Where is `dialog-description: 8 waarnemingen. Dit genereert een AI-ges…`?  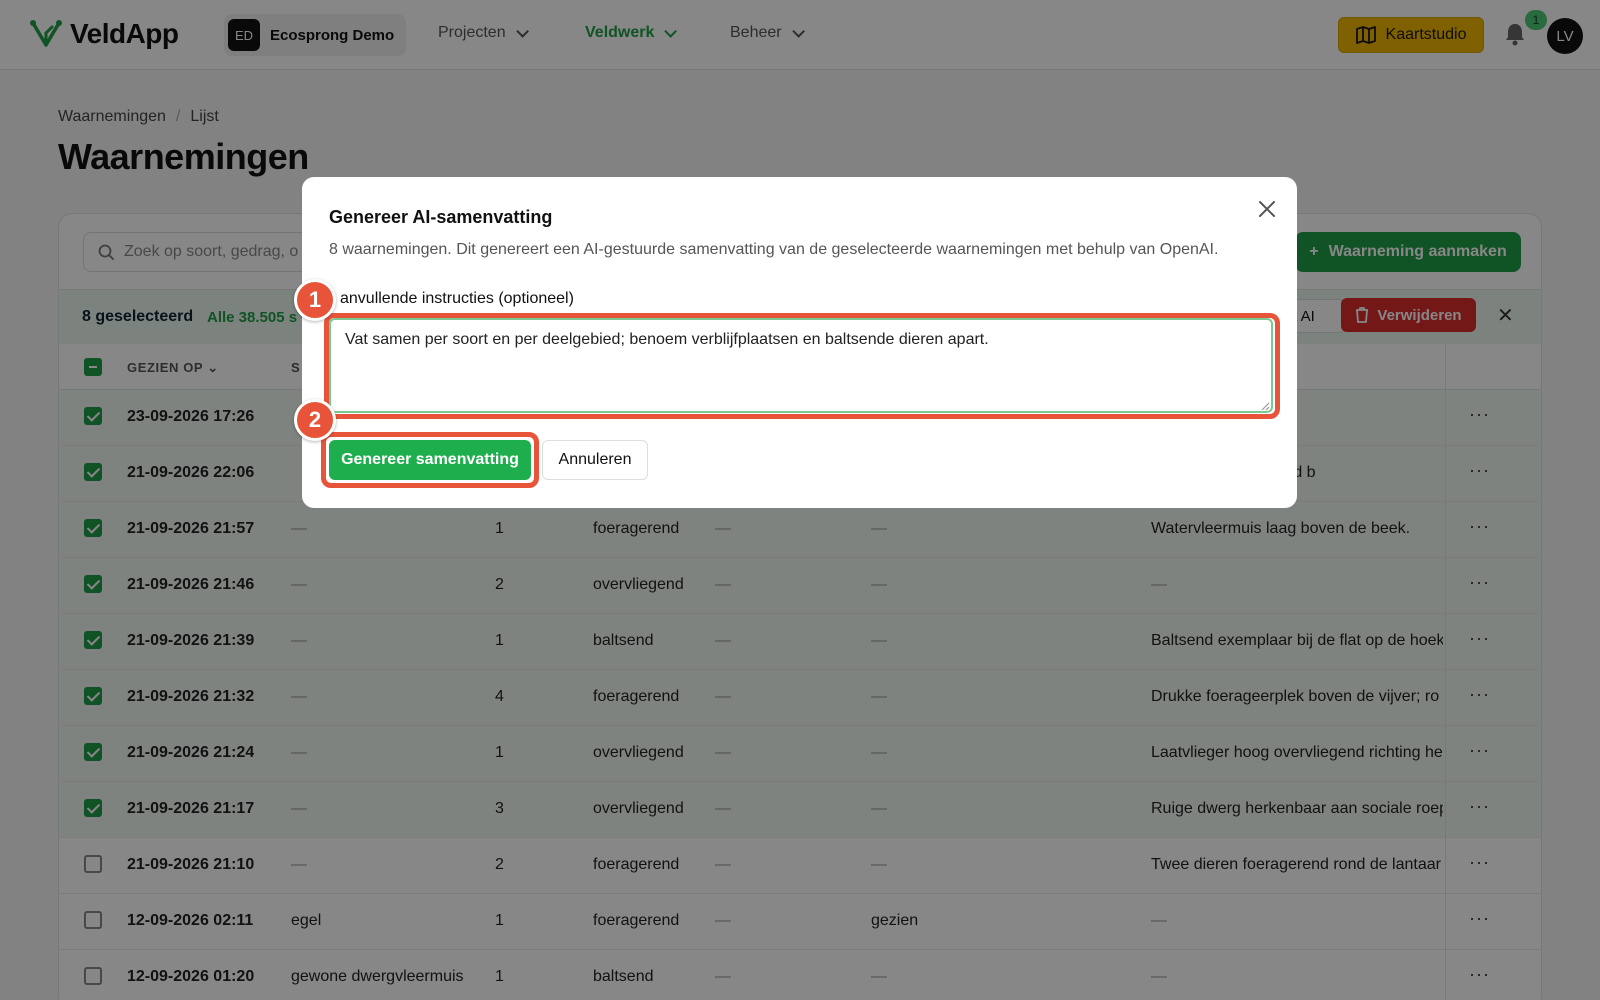
dialog-description: 8 waarnemingen. Dit genereert een AI-ges… is located at coordinates (774, 249).